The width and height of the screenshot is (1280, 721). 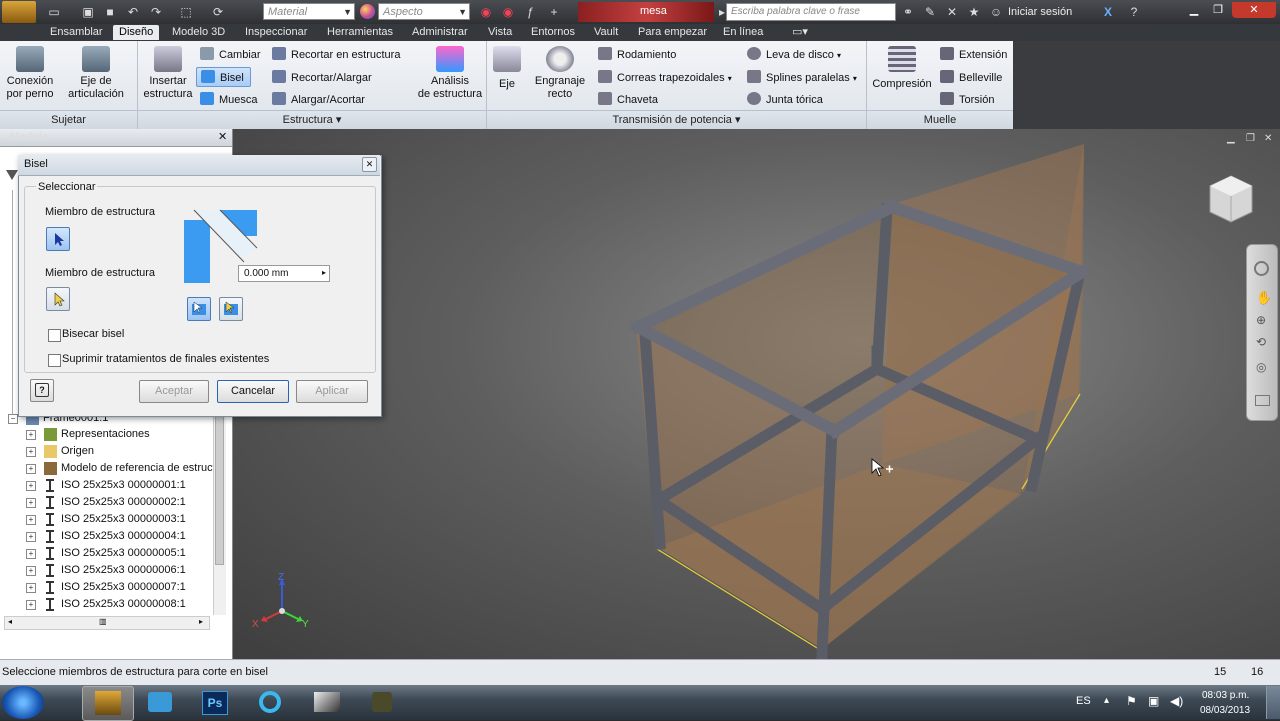 I want to click on taskbar-ie-icon, so click(x=271, y=702).